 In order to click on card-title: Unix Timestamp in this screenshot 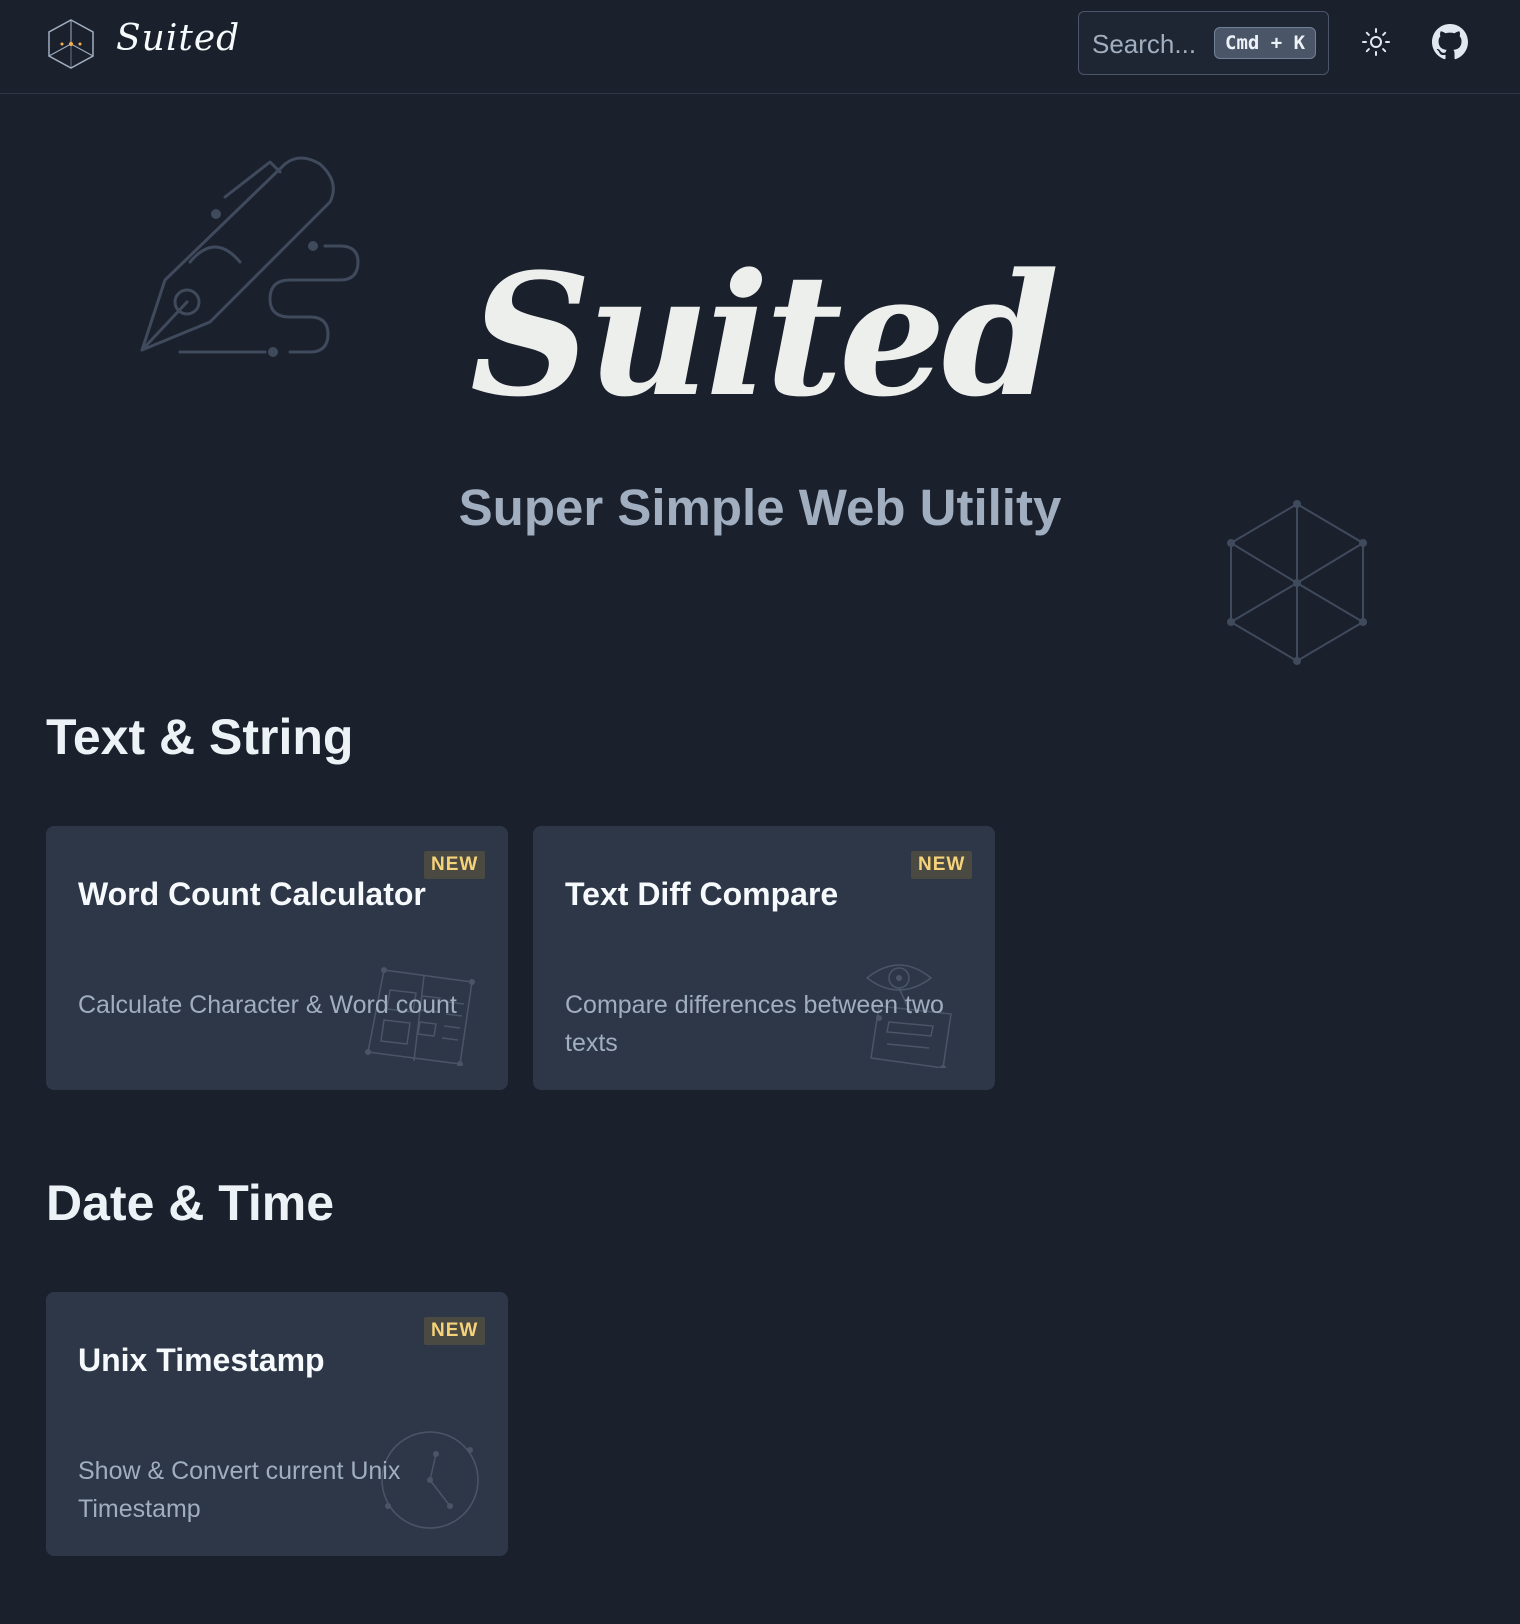, I will do `click(201, 1360)`.